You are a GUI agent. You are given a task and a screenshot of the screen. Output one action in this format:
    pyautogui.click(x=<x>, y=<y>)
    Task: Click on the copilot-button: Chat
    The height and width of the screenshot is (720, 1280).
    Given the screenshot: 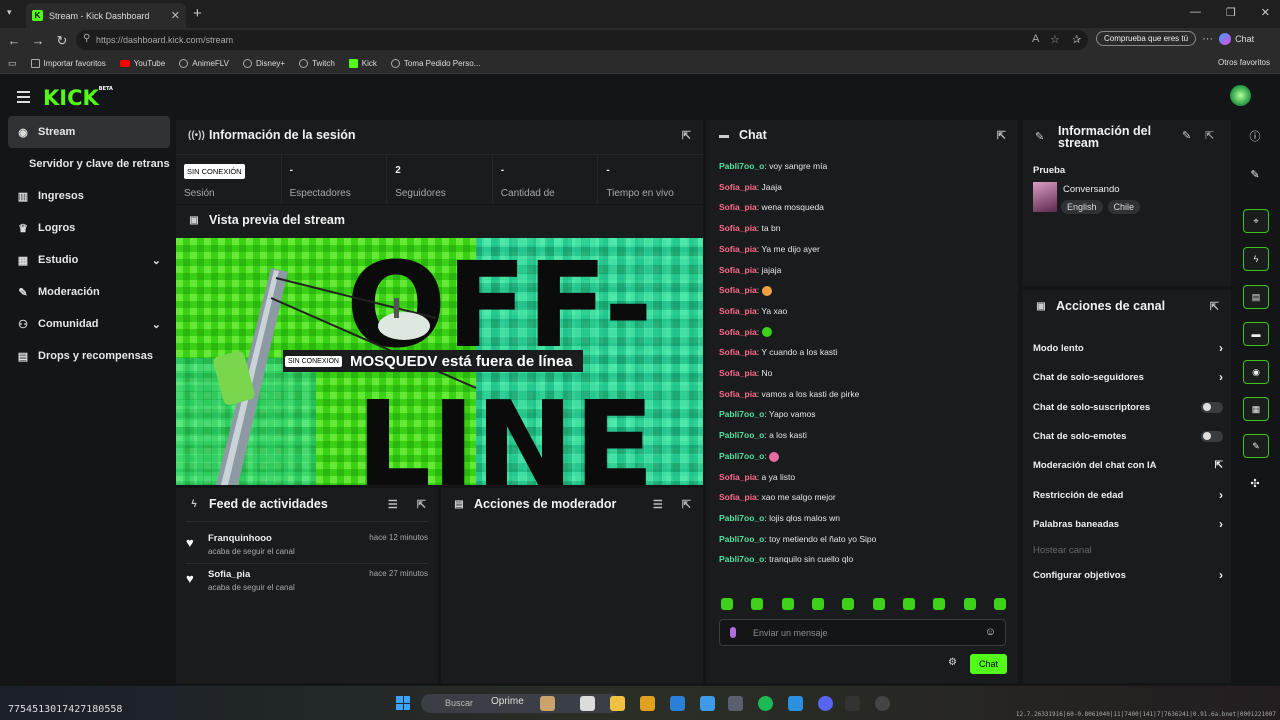 What is the action you would take?
    pyautogui.click(x=1236, y=38)
    